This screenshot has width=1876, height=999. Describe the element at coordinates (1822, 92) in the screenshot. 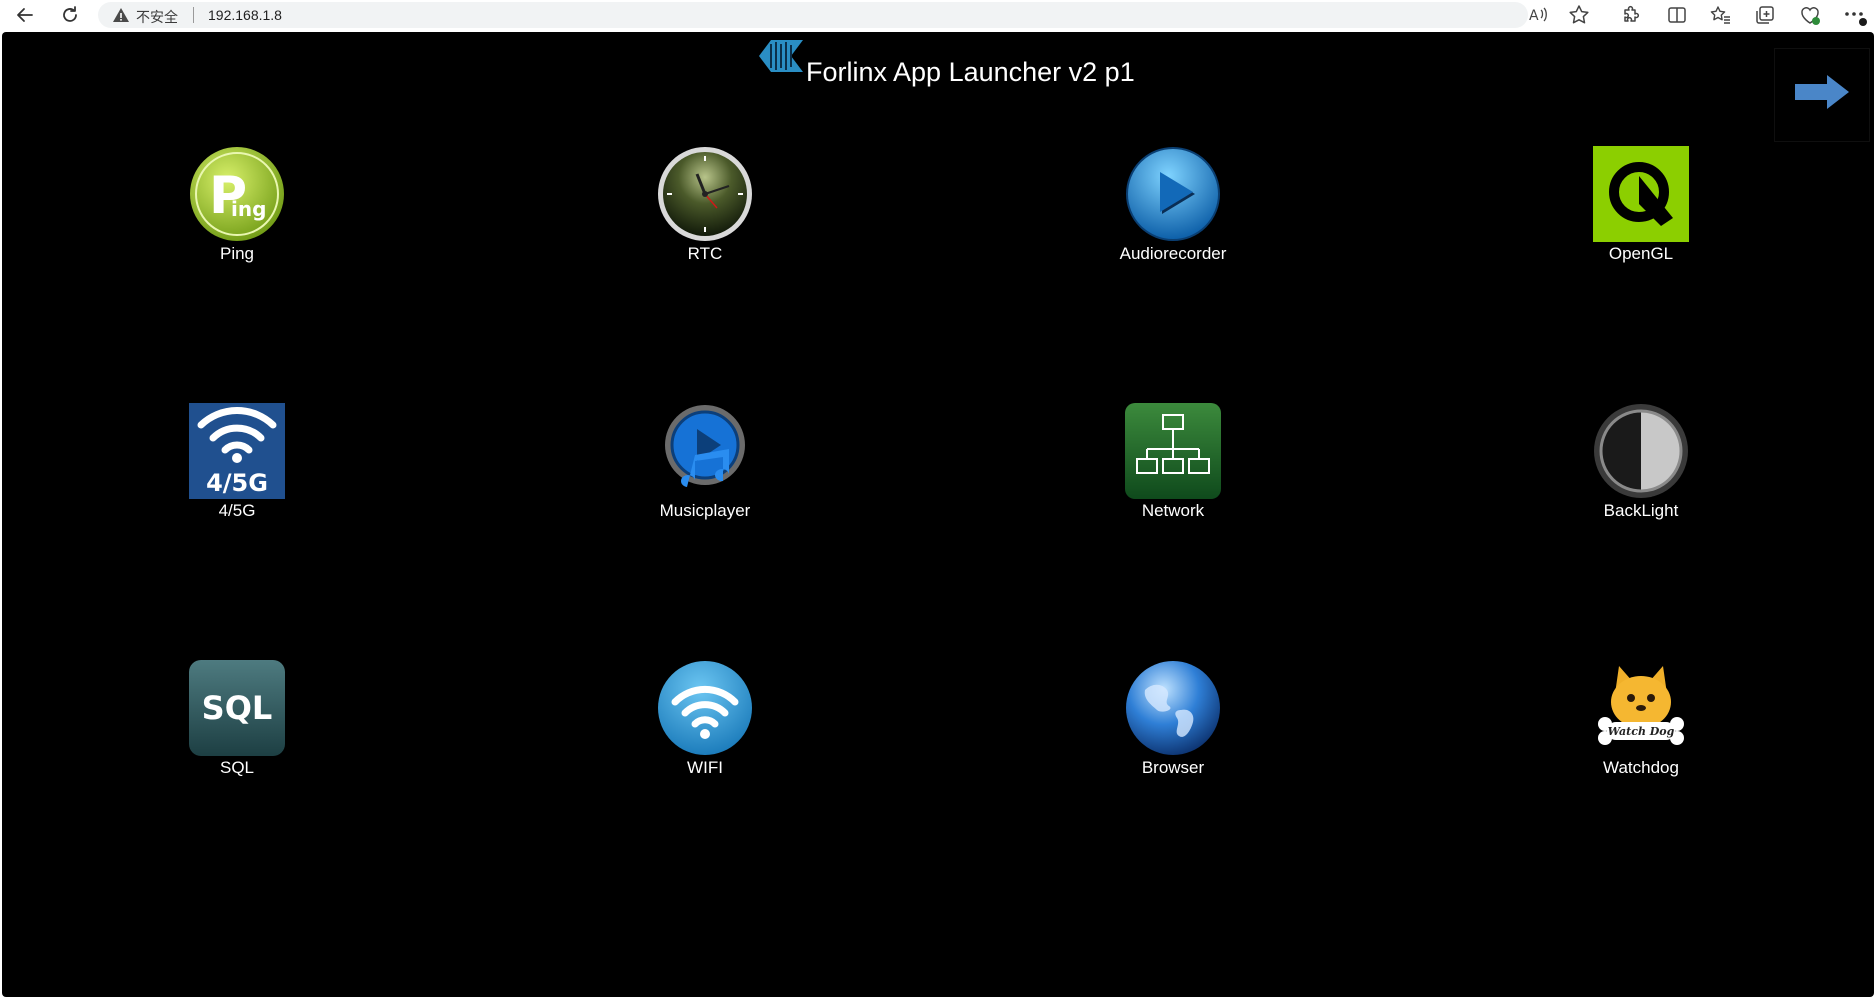

I see `right-arrow-icon` at that location.